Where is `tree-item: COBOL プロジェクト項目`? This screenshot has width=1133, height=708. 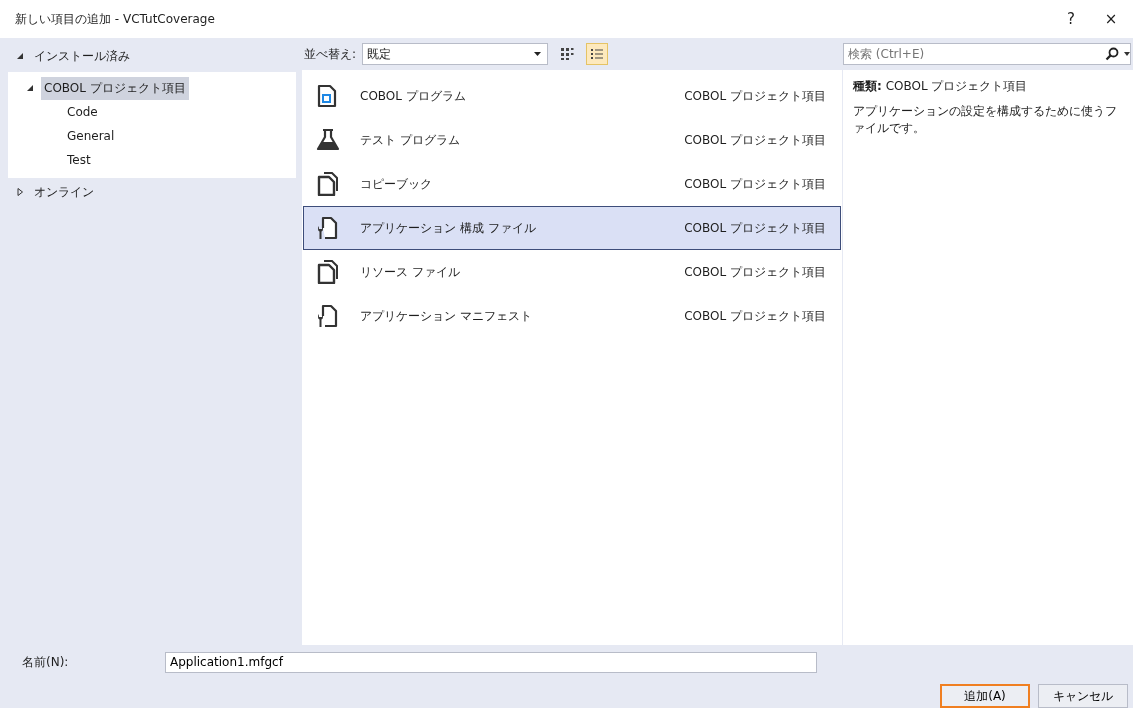 tree-item: COBOL プロジェクト項目 is located at coordinates (115, 88).